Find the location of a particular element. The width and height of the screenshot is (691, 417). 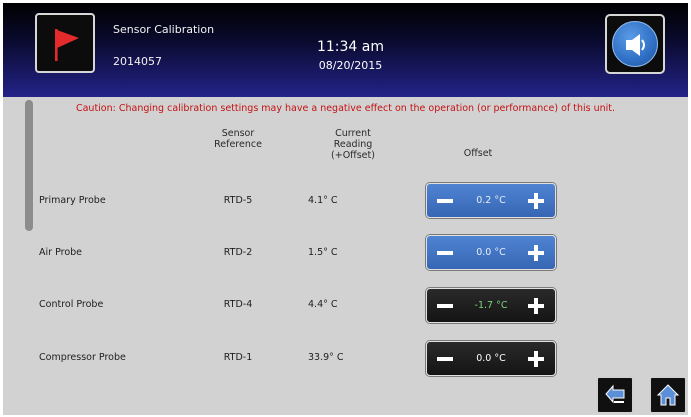

probe-reading: 4.1° C is located at coordinates (323, 200).